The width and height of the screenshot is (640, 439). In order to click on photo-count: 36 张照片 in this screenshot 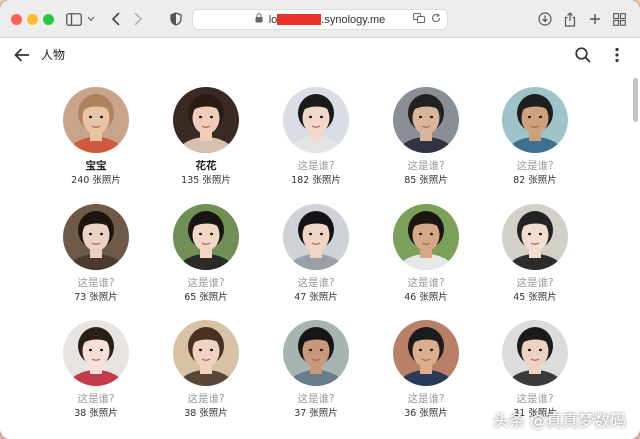, I will do `click(426, 413)`.